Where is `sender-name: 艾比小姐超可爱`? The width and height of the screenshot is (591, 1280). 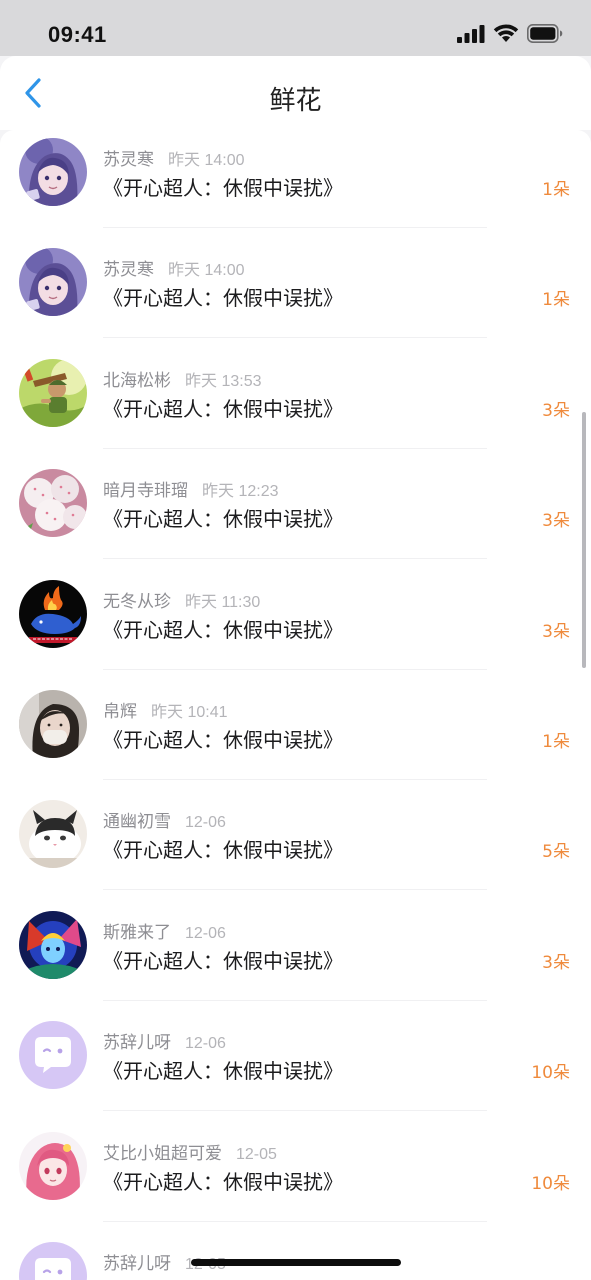 sender-name: 艾比小姐超可爱 is located at coordinates (162, 1154).